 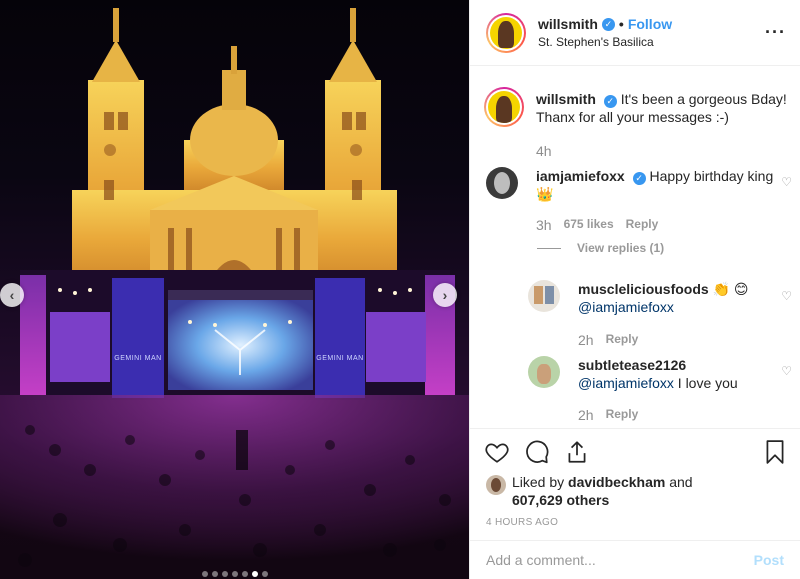 What do you see at coordinates (620, 560) in the screenshot?
I see `comment-input` at bounding box center [620, 560].